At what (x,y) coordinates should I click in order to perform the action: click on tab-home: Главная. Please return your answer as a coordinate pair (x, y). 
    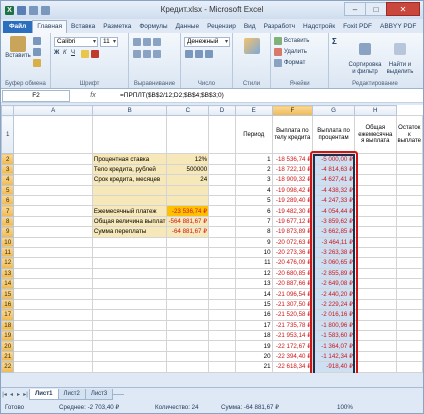
    Looking at the image, I should click on (50, 26).